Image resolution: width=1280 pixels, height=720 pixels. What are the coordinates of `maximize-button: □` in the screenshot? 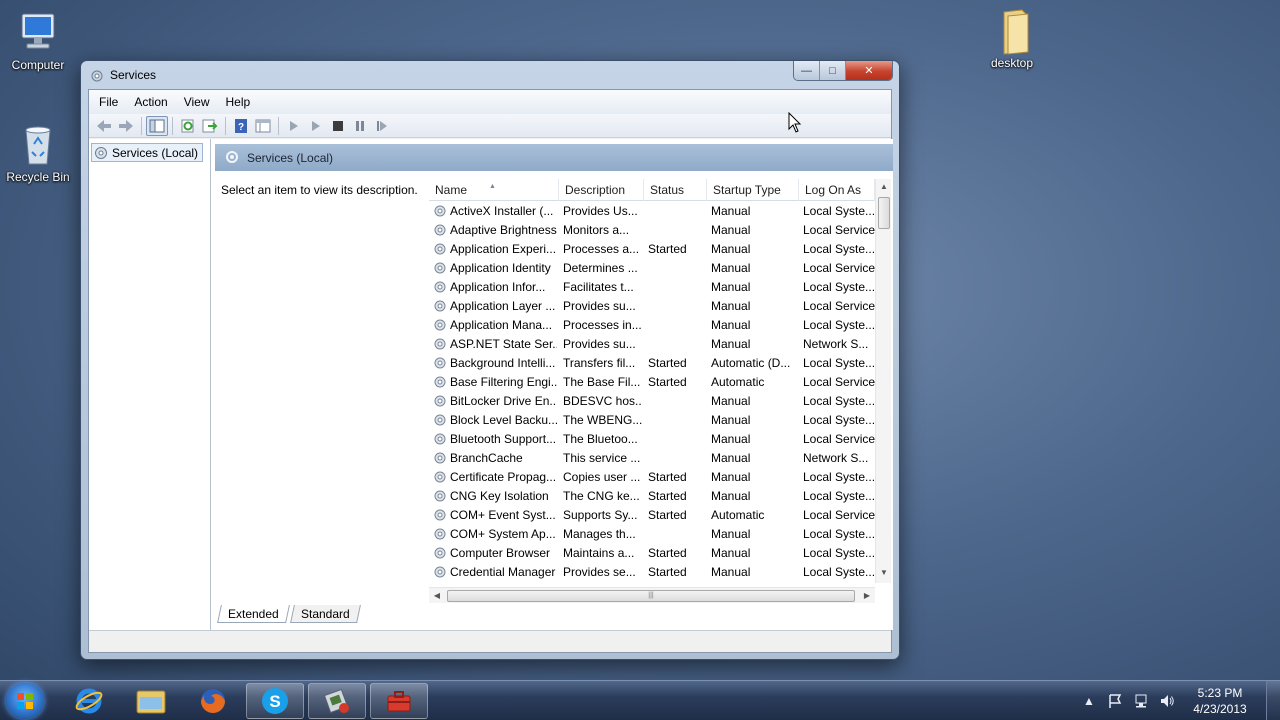 It's located at (833, 70).